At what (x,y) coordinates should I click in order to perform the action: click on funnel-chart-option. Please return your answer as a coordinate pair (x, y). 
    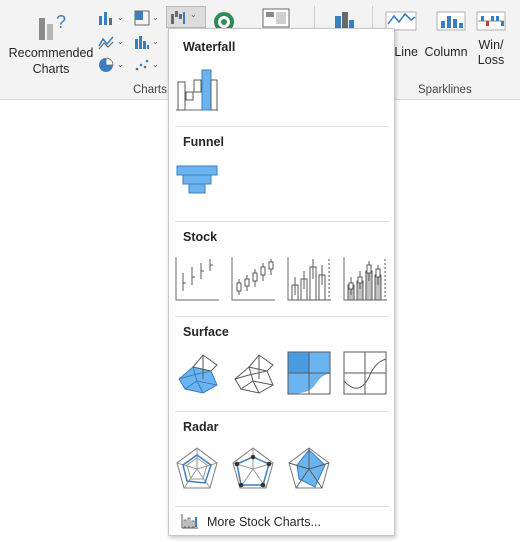
    Looking at the image, I should click on (197, 184).